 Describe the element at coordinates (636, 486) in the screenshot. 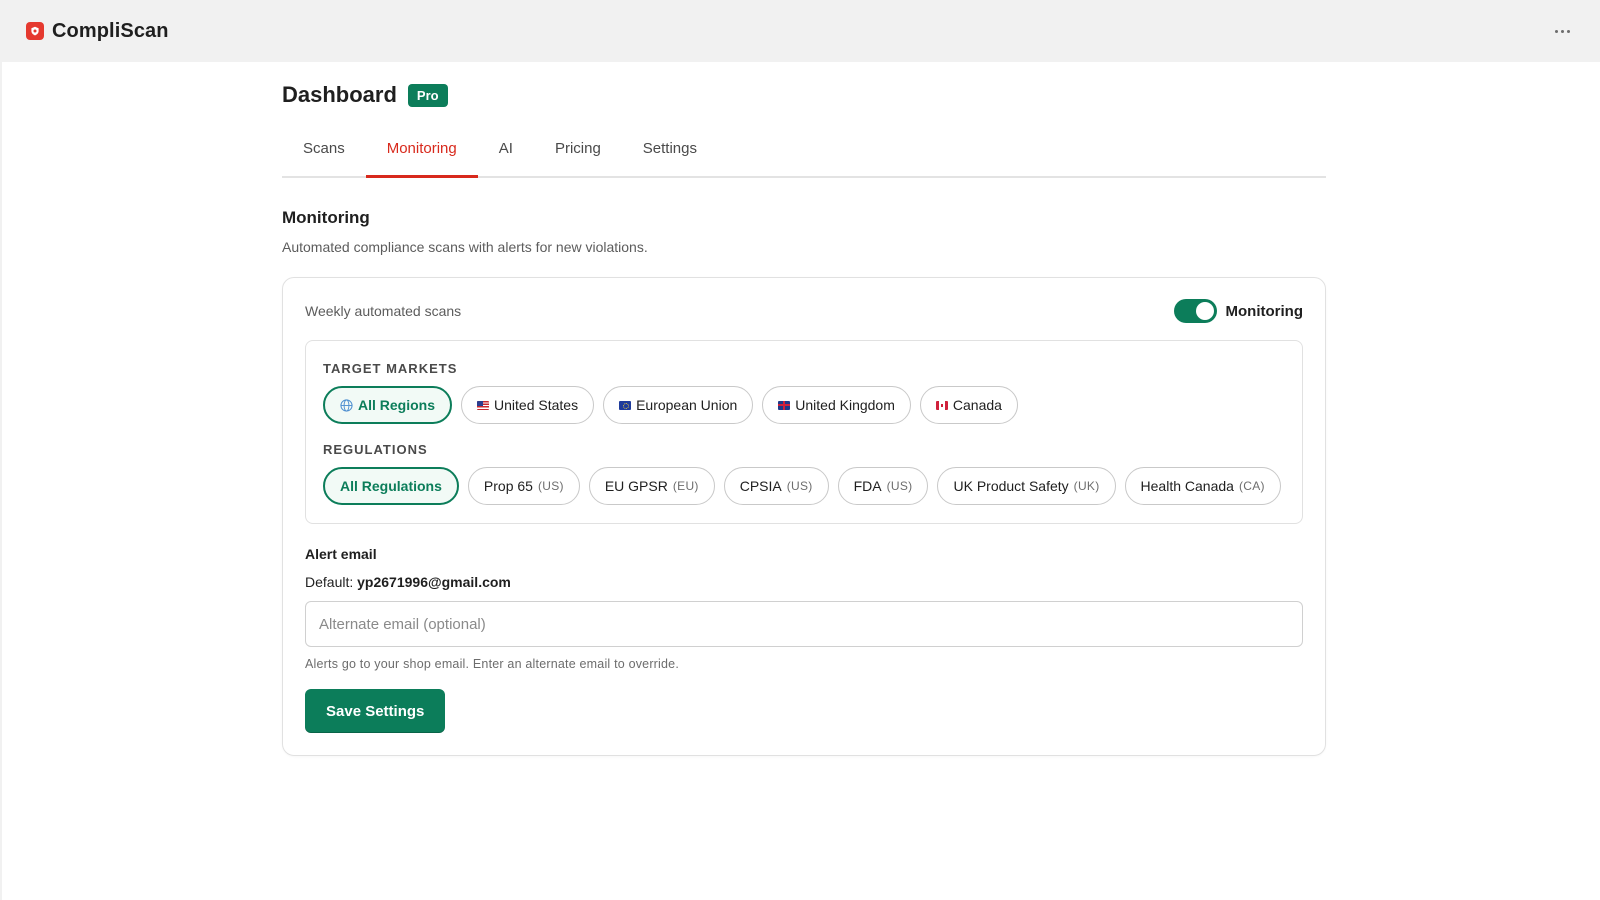

I see `chip-label: EU GPSR` at that location.